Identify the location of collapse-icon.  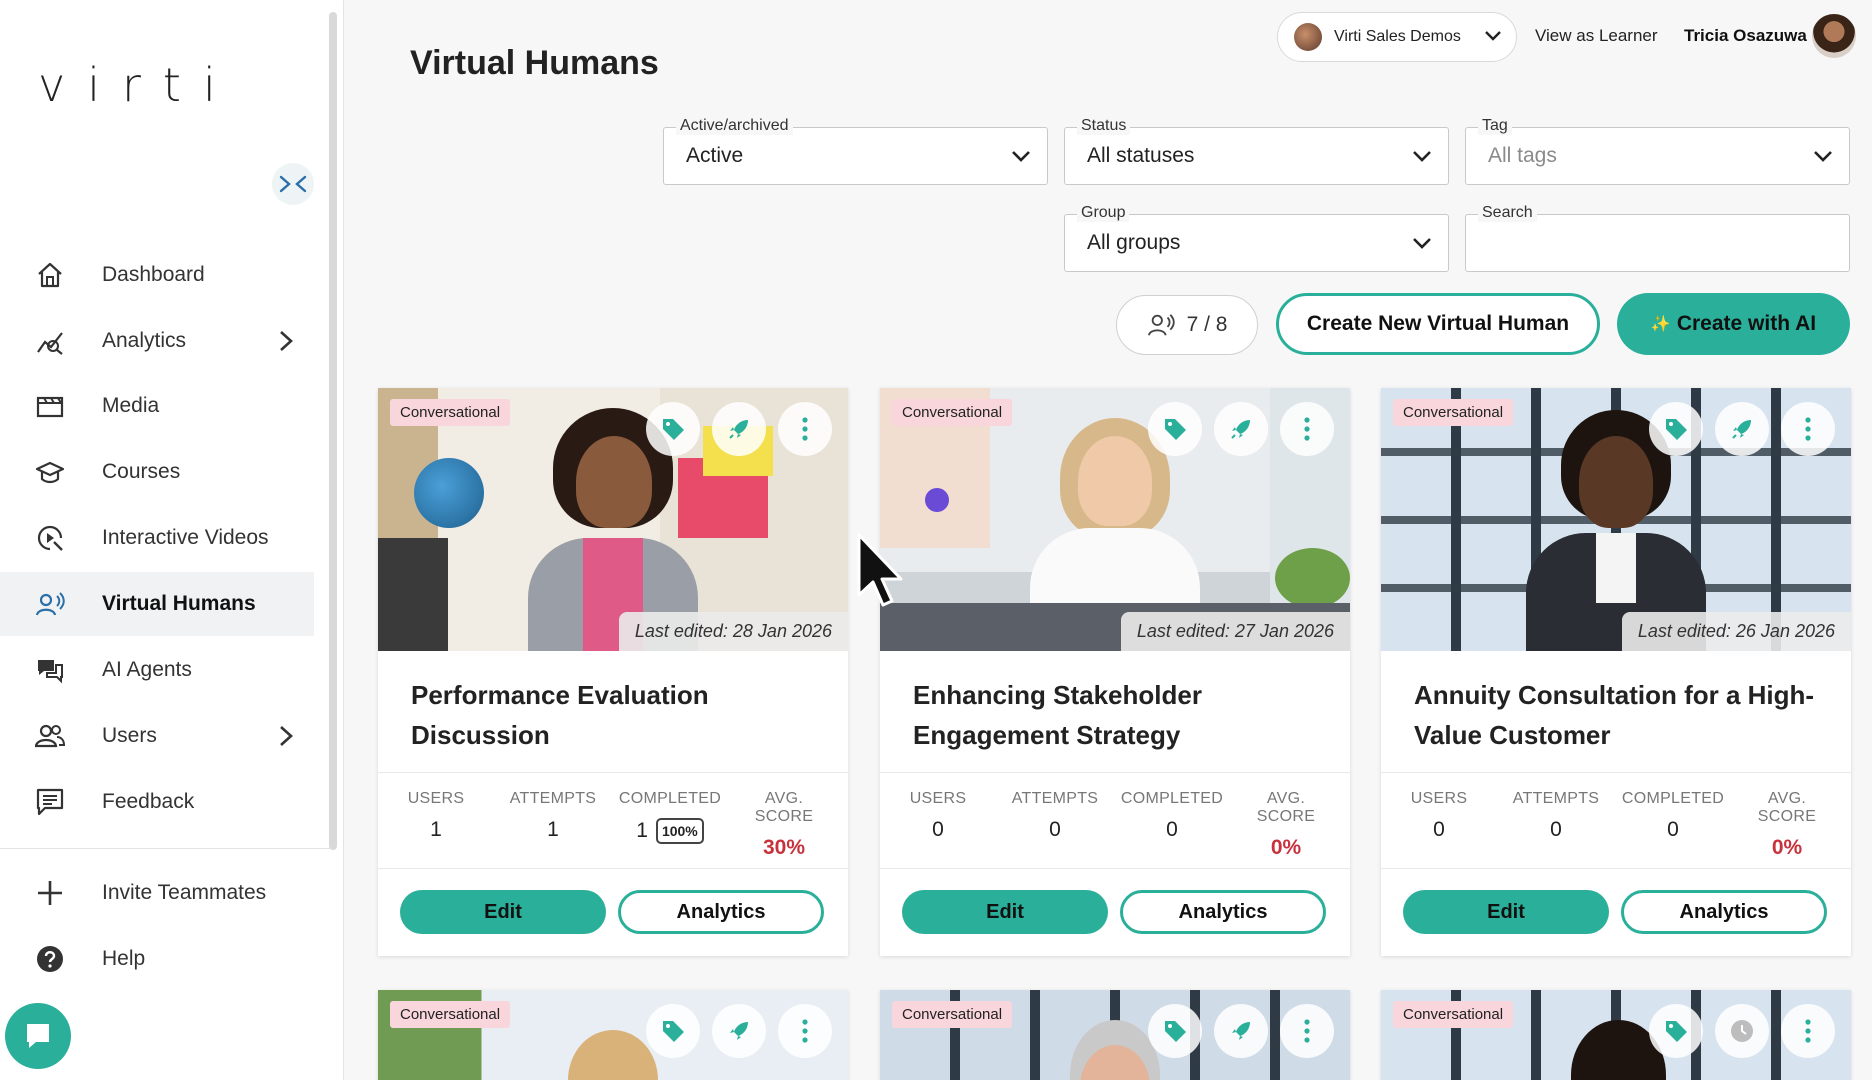
(293, 184).